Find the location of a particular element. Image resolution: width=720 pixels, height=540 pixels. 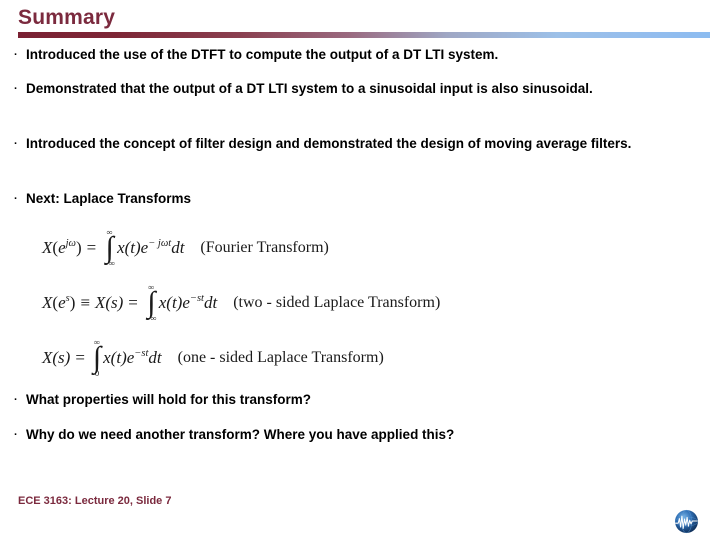

page-title: Summary is located at coordinates (67, 17).